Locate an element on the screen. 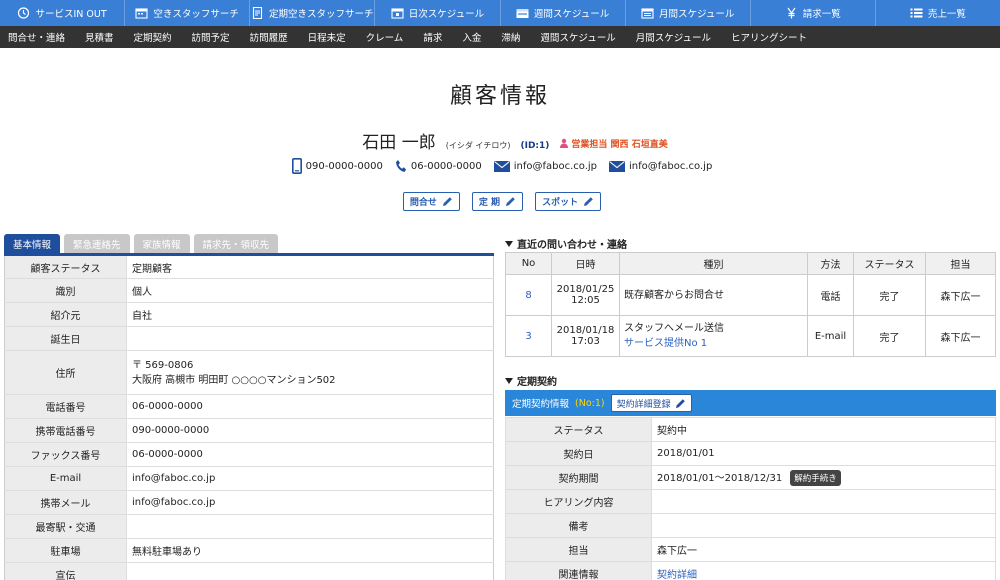 The image size is (1000, 580). inquiry-kind: スタッフへメール送信サービス提供No 1 is located at coordinates (713, 336).